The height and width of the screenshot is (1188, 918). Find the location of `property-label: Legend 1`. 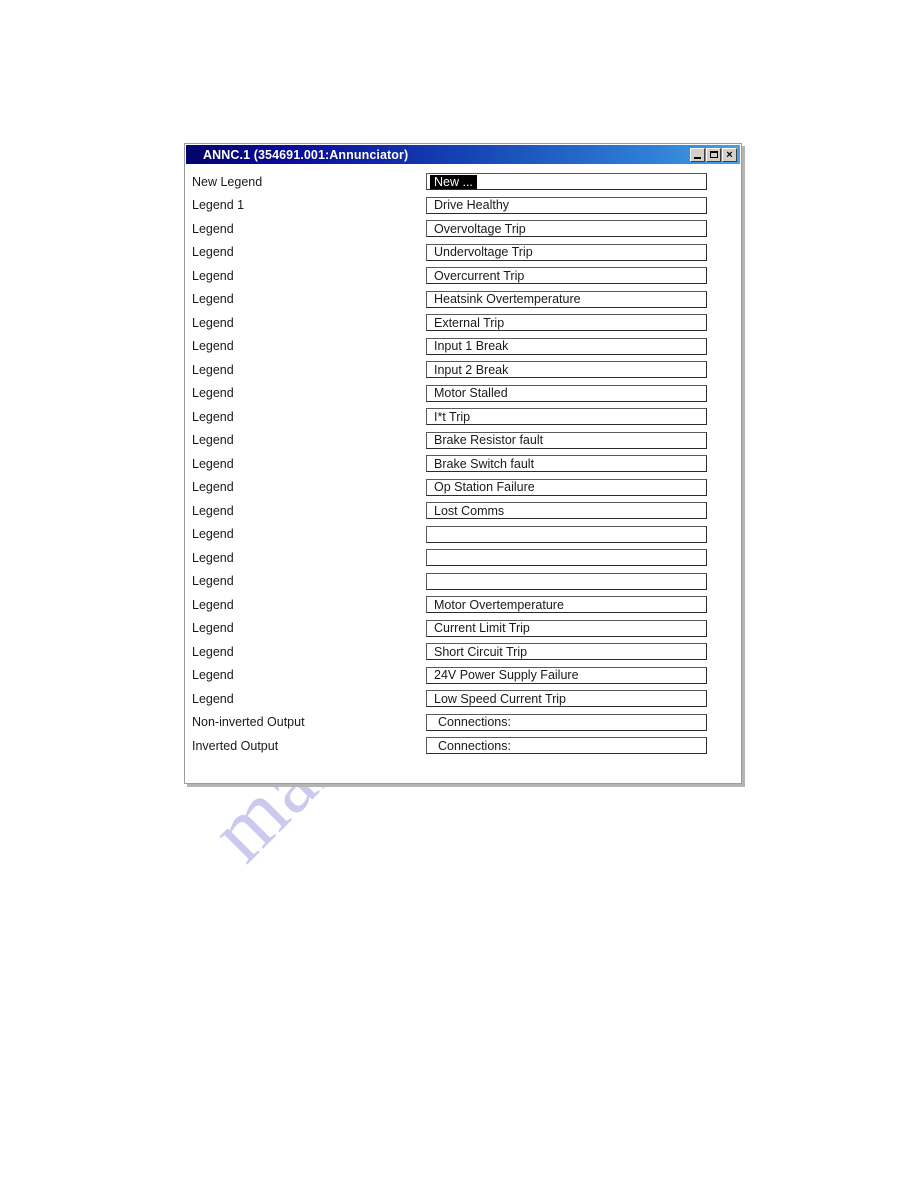

property-label: Legend 1 is located at coordinates (218, 205).